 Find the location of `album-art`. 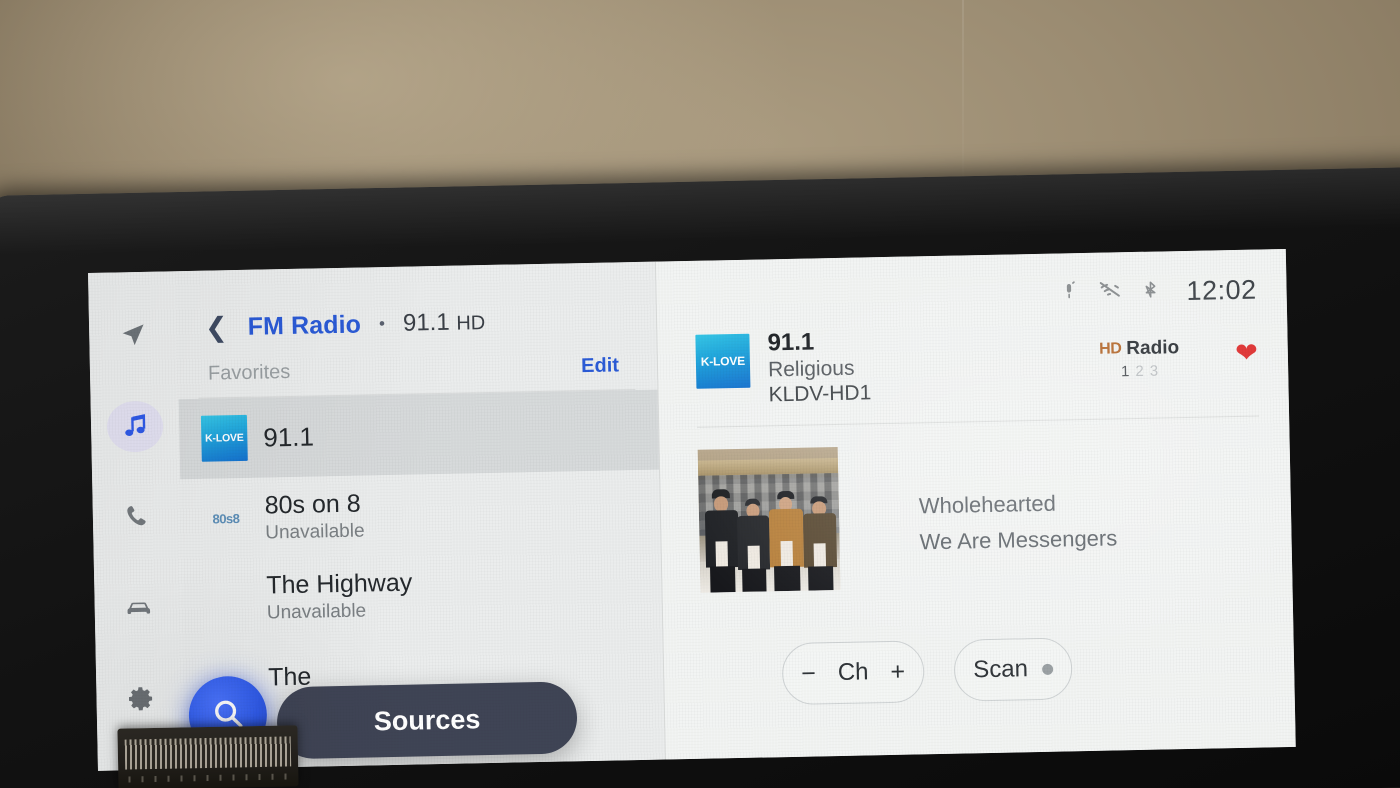

album-art is located at coordinates (769, 519).